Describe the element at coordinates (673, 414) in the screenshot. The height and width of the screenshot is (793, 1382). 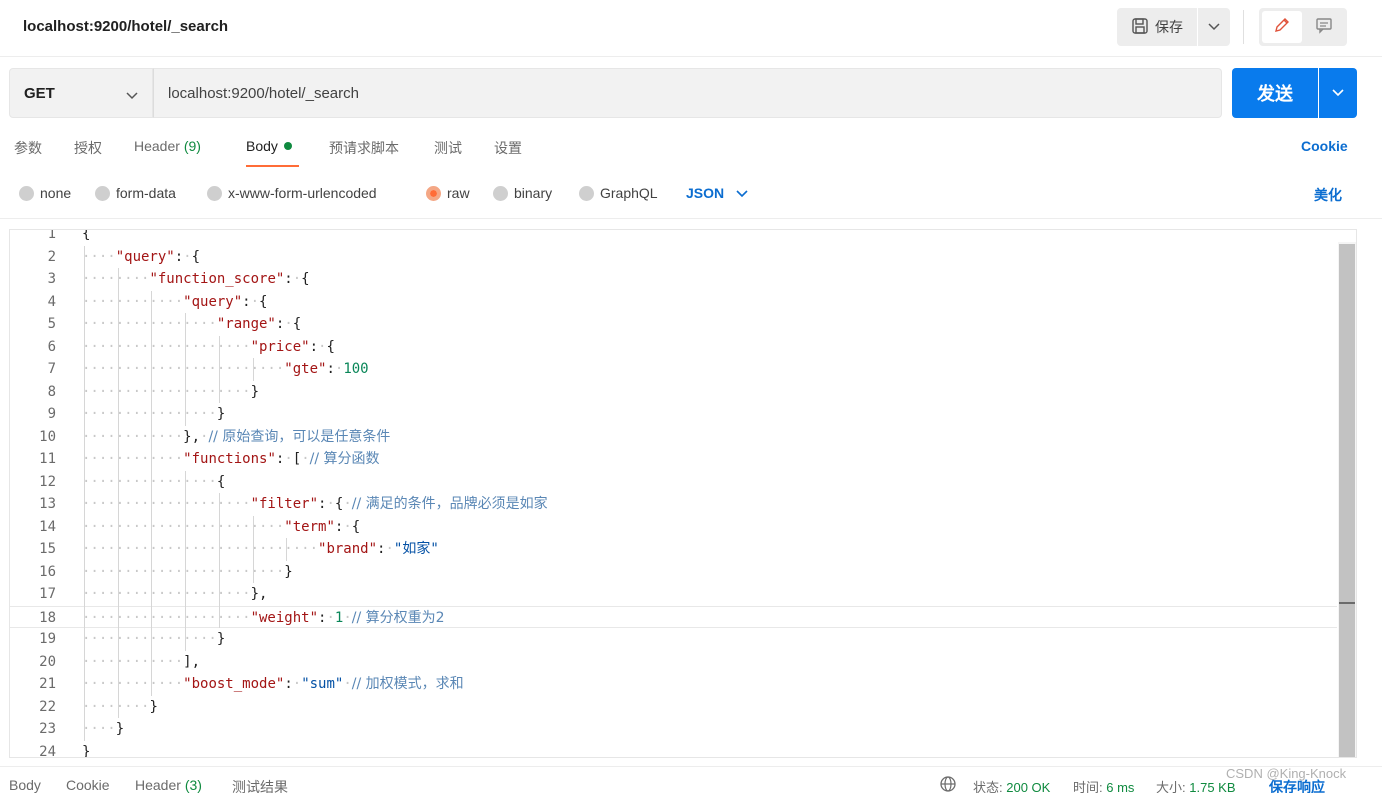
I see `code-line: 9 ················}` at that location.